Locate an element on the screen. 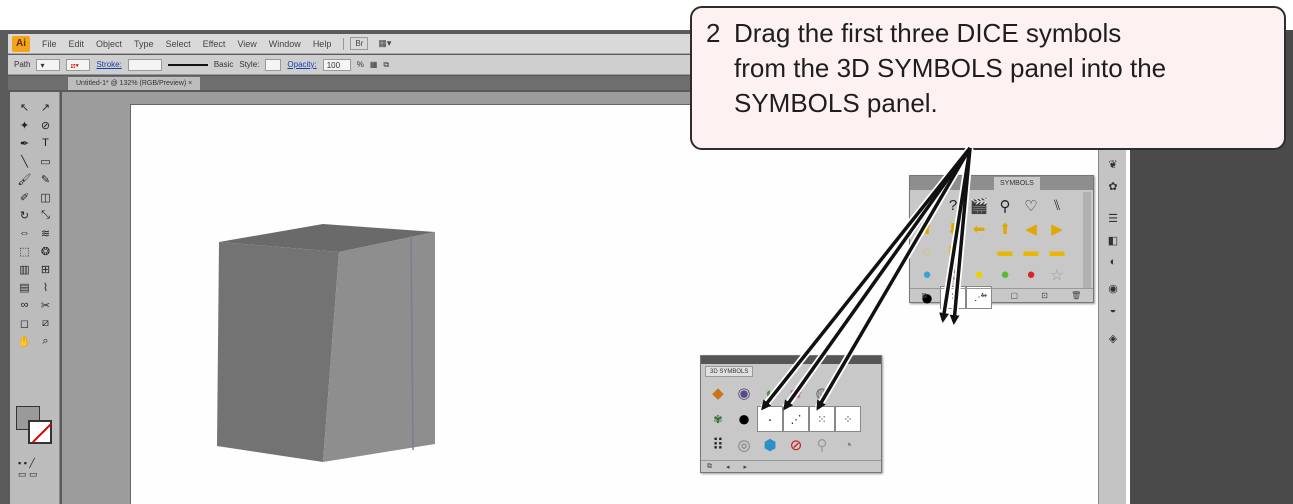 The width and height of the screenshot is (1293, 504). symbol-green-ball-icon: ● is located at coordinates (1005, 274).